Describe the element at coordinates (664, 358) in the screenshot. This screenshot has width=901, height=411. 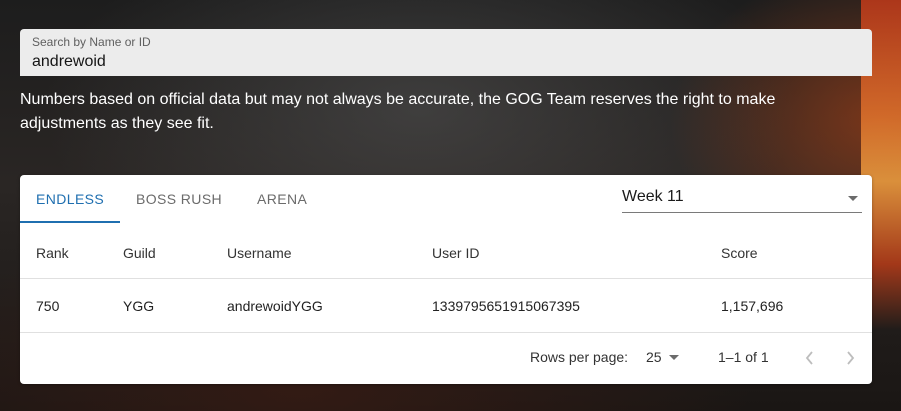
I see `rows-per-page-select: 25` at that location.